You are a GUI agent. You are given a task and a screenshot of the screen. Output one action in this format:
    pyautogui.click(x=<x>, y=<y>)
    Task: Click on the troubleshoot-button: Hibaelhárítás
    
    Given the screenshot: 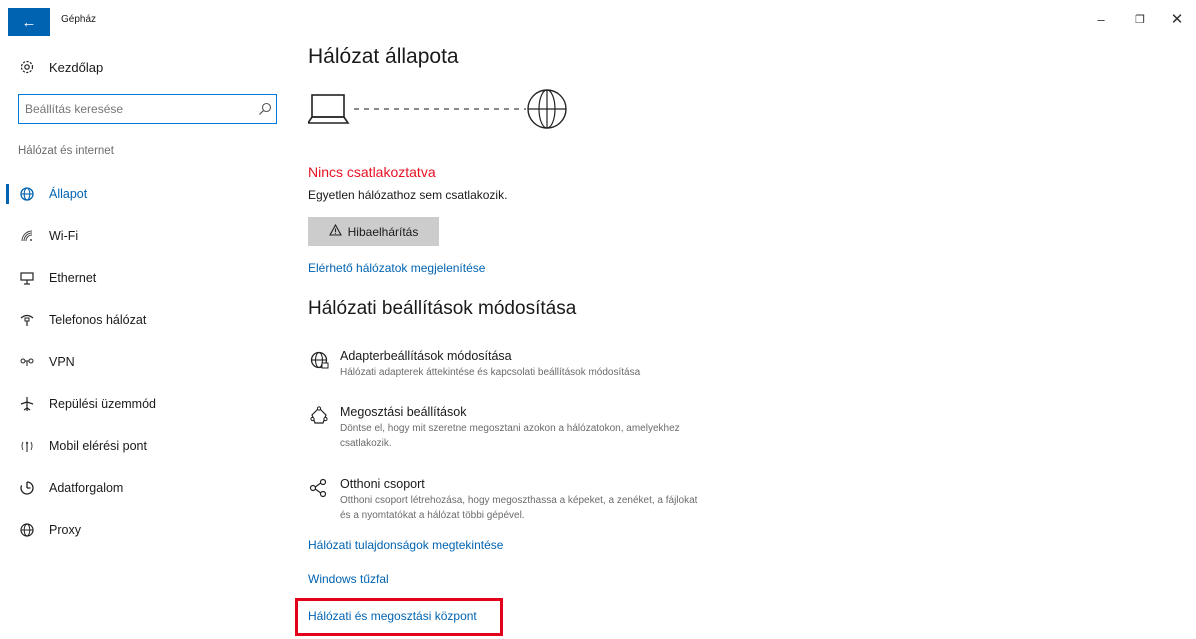 What is the action you would take?
    pyautogui.click(x=373, y=231)
    